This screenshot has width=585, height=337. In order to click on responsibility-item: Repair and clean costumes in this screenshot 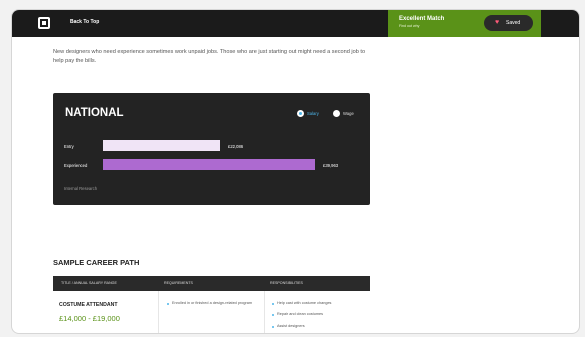, I will do `click(324, 315)`.